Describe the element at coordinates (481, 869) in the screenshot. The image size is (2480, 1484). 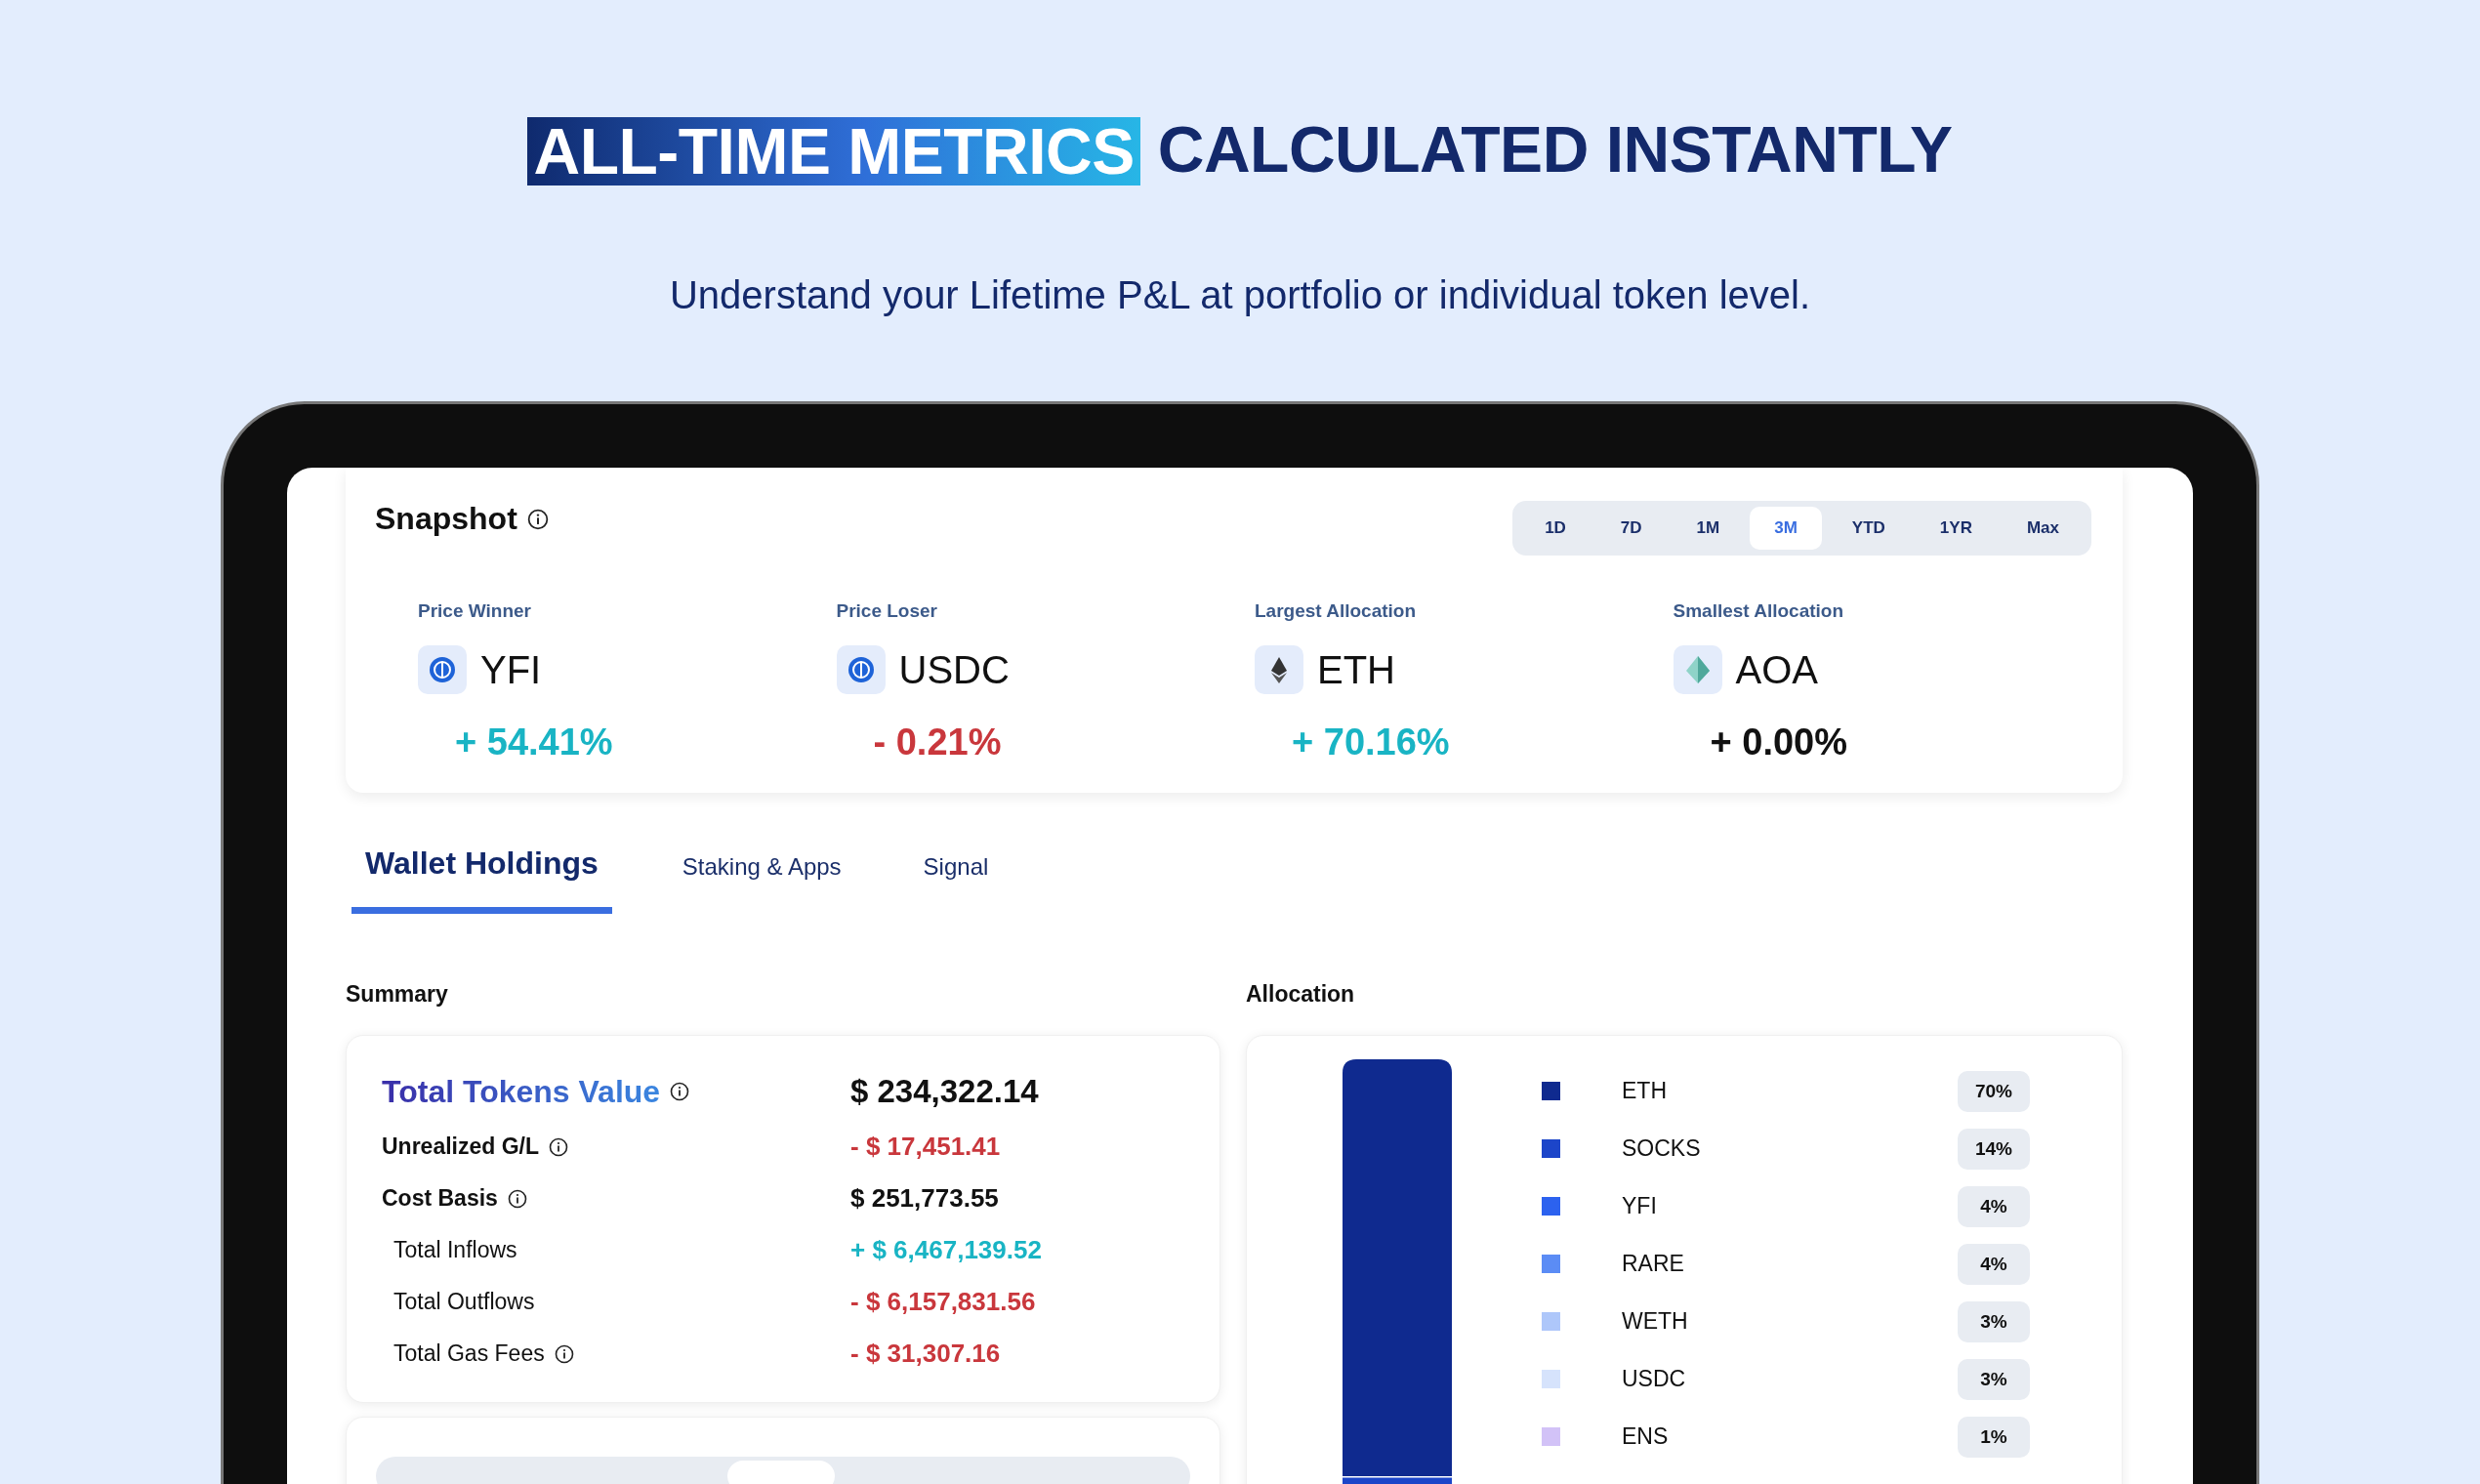
I see `tab: Wallet Holdings` at that location.